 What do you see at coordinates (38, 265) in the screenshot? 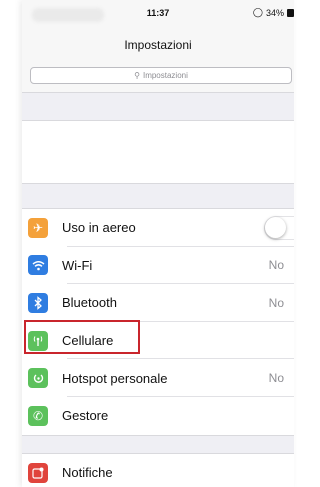
I see `wifi-icon` at bounding box center [38, 265].